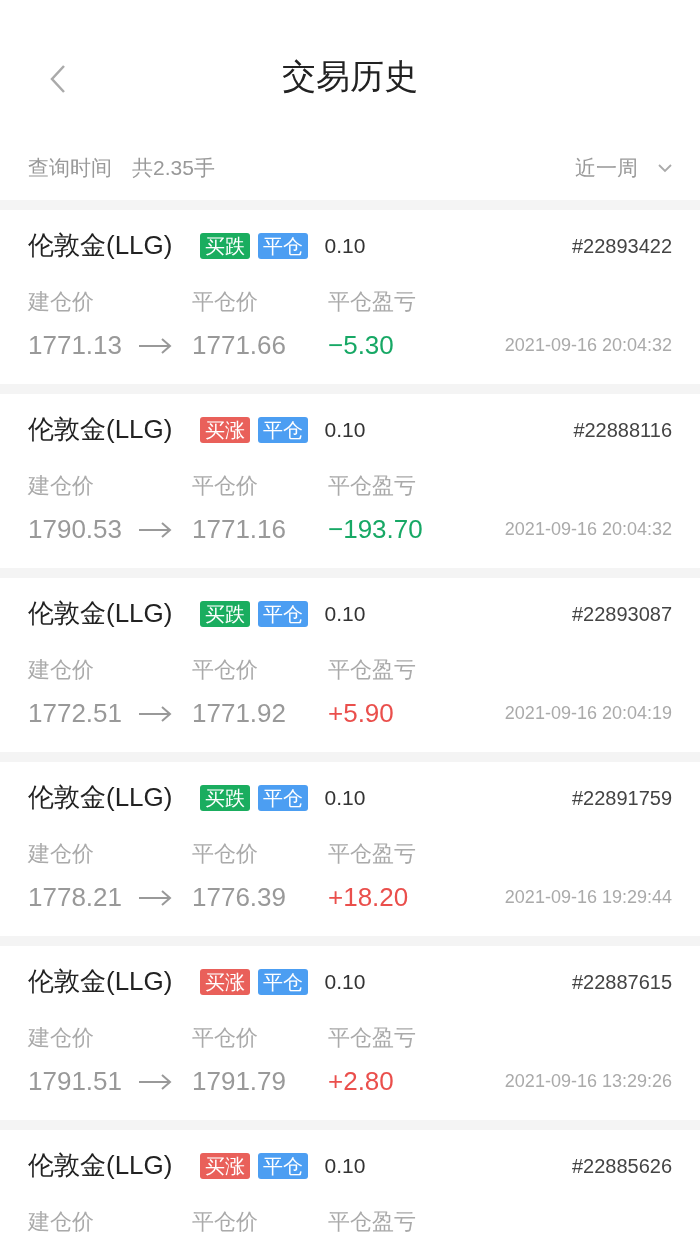 The height and width of the screenshot is (1246, 700). Describe the element at coordinates (587, 1081) in the screenshot. I see `trade-time: 2021-09-16 13:29:26` at that location.